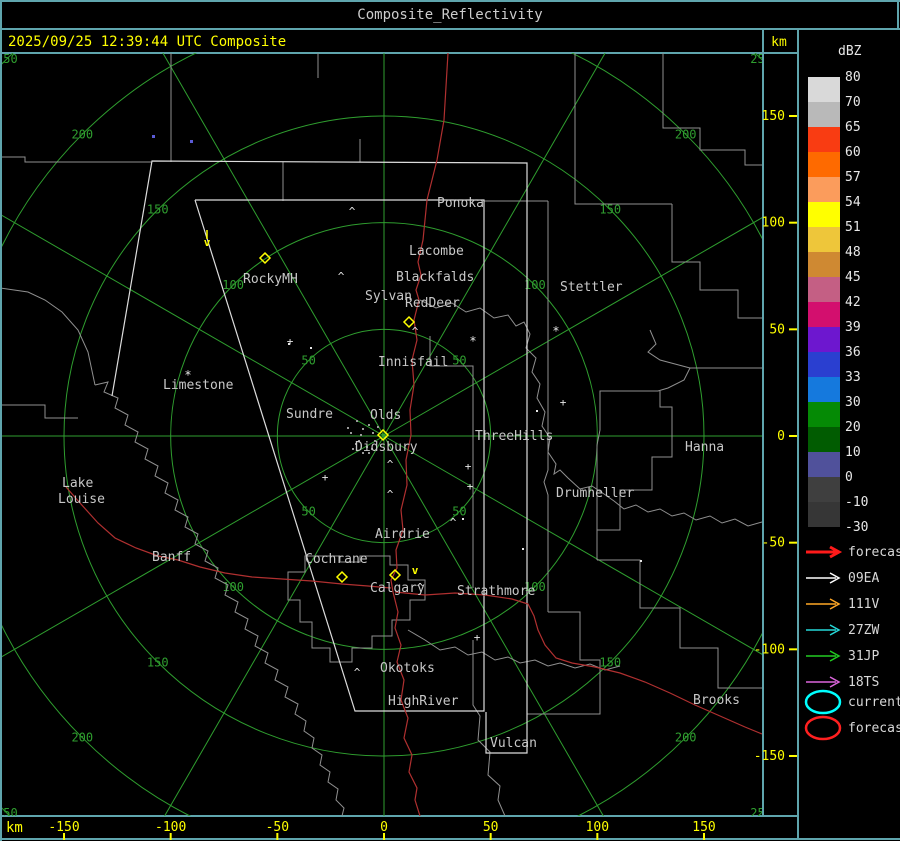 The image size is (900, 841). What do you see at coordinates (386, 447) in the screenshot?
I see `city-label: Didsbury` at bounding box center [386, 447].